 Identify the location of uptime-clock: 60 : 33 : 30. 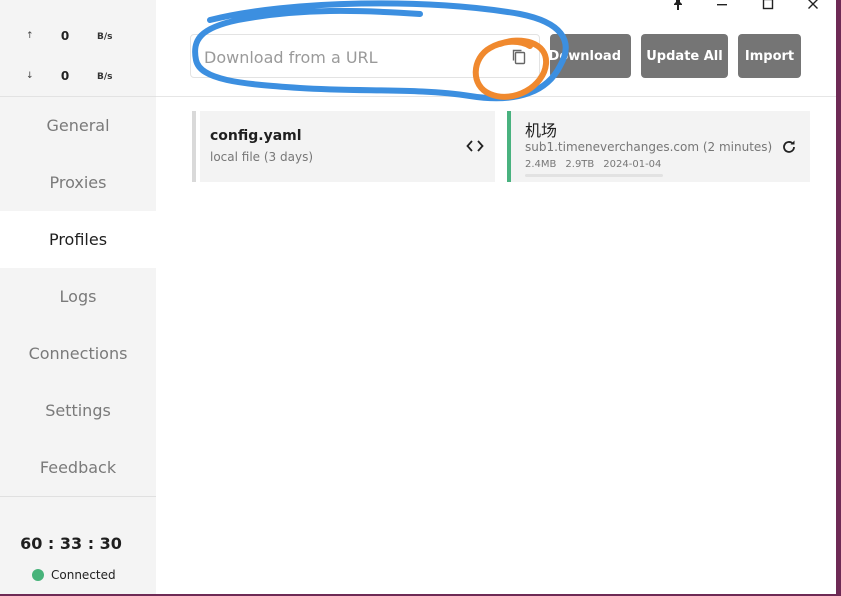
(71, 543).